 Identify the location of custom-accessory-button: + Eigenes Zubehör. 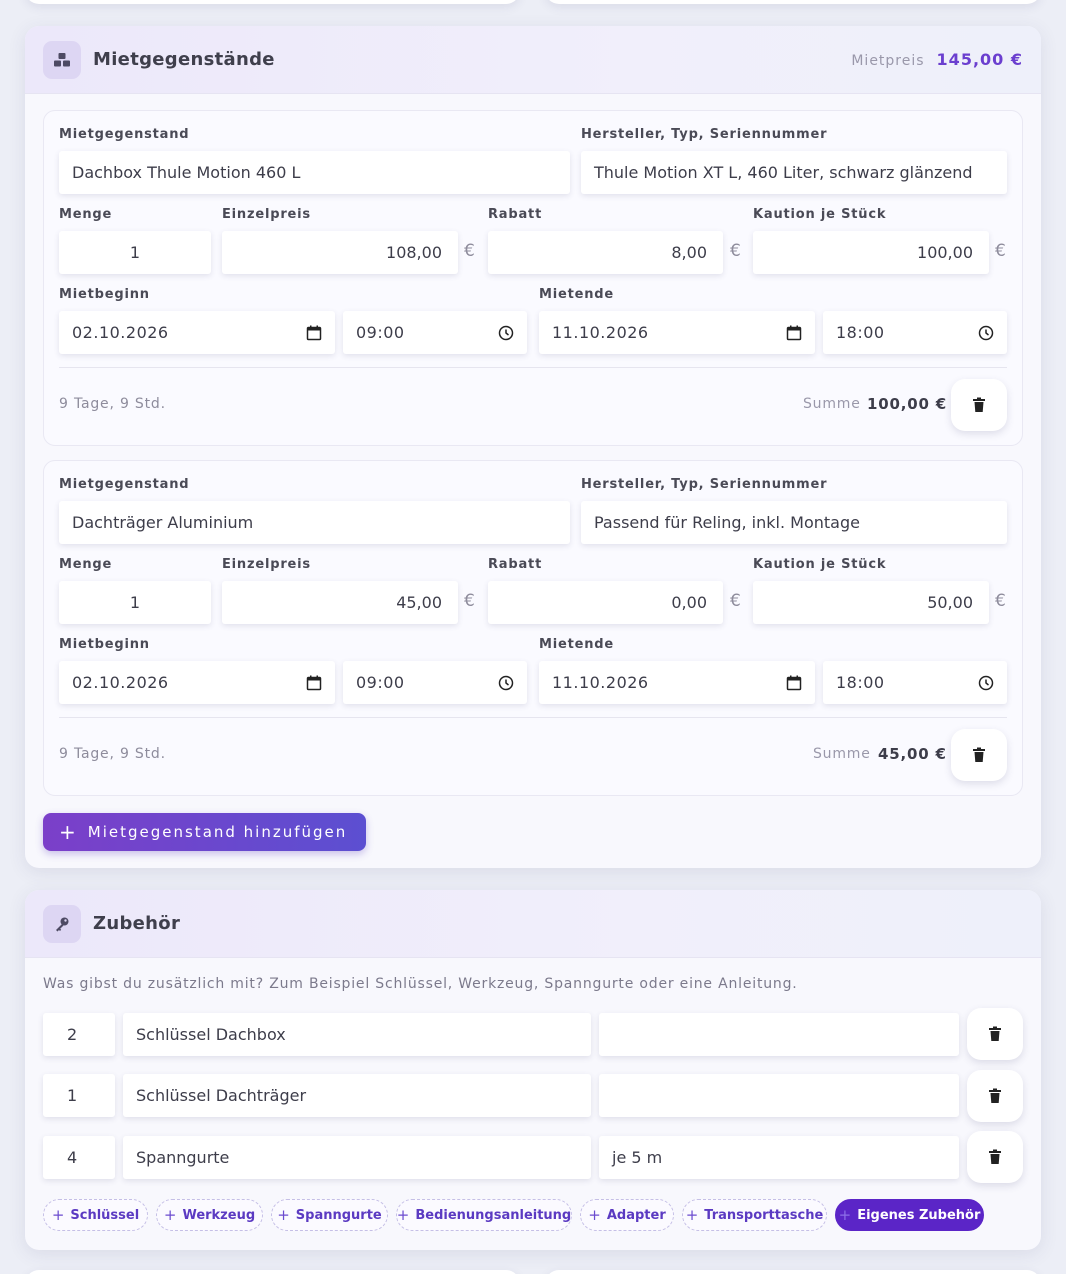
(909, 1215).